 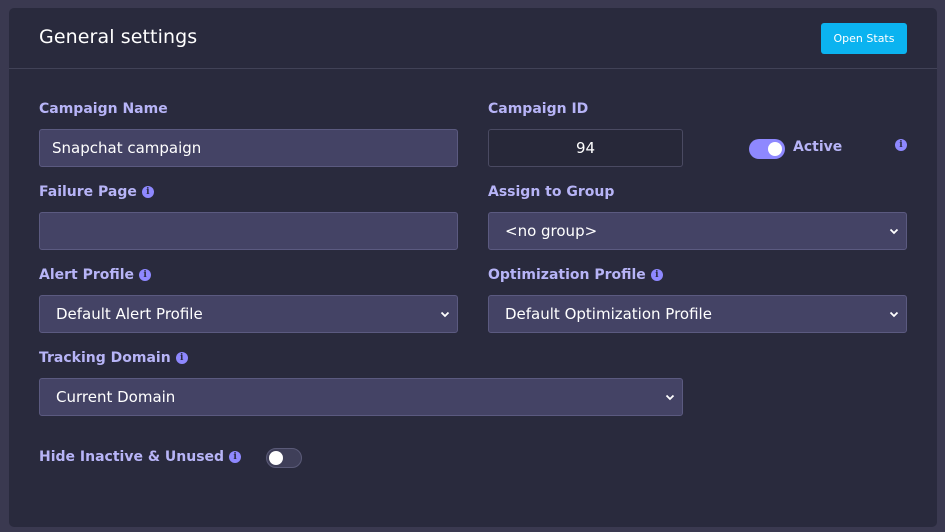 What do you see at coordinates (132, 457) in the screenshot?
I see `hide-inactive-label-text: Hide Inactive & Unused` at bounding box center [132, 457].